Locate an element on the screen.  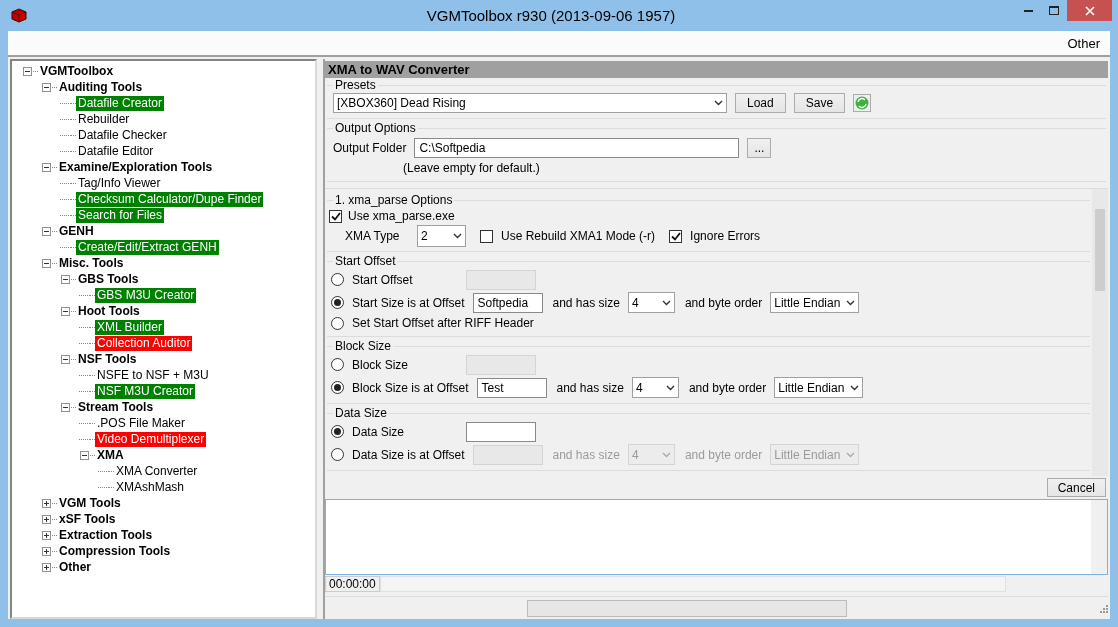
offset-field is located at coordinates (501, 431).